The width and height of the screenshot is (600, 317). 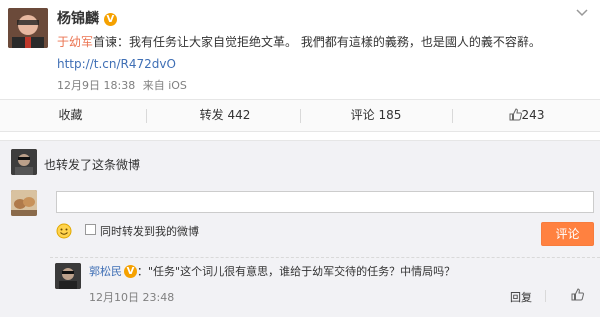 I want to click on like-button: 243, so click(x=526, y=115).